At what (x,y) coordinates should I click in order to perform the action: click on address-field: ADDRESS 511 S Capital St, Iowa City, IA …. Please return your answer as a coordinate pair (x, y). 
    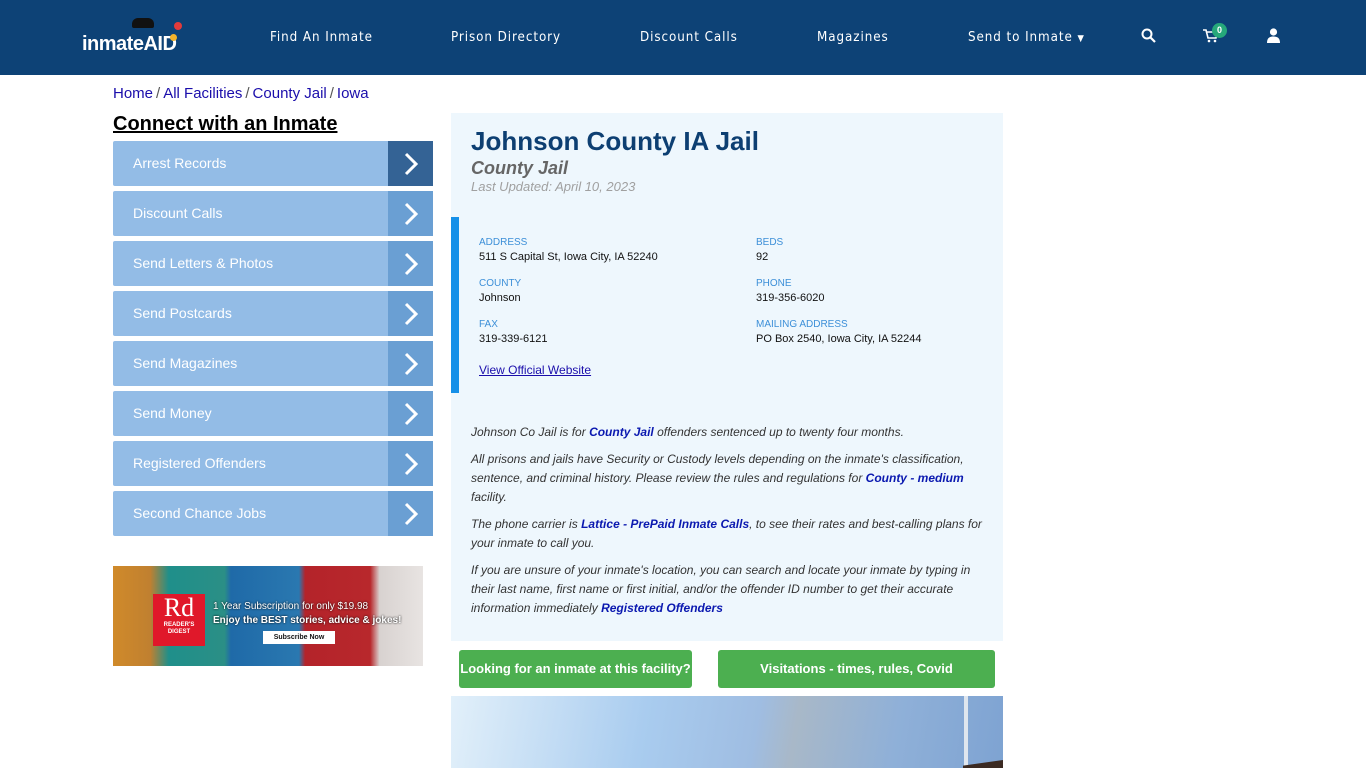
    Looking at the image, I should click on (568, 250).